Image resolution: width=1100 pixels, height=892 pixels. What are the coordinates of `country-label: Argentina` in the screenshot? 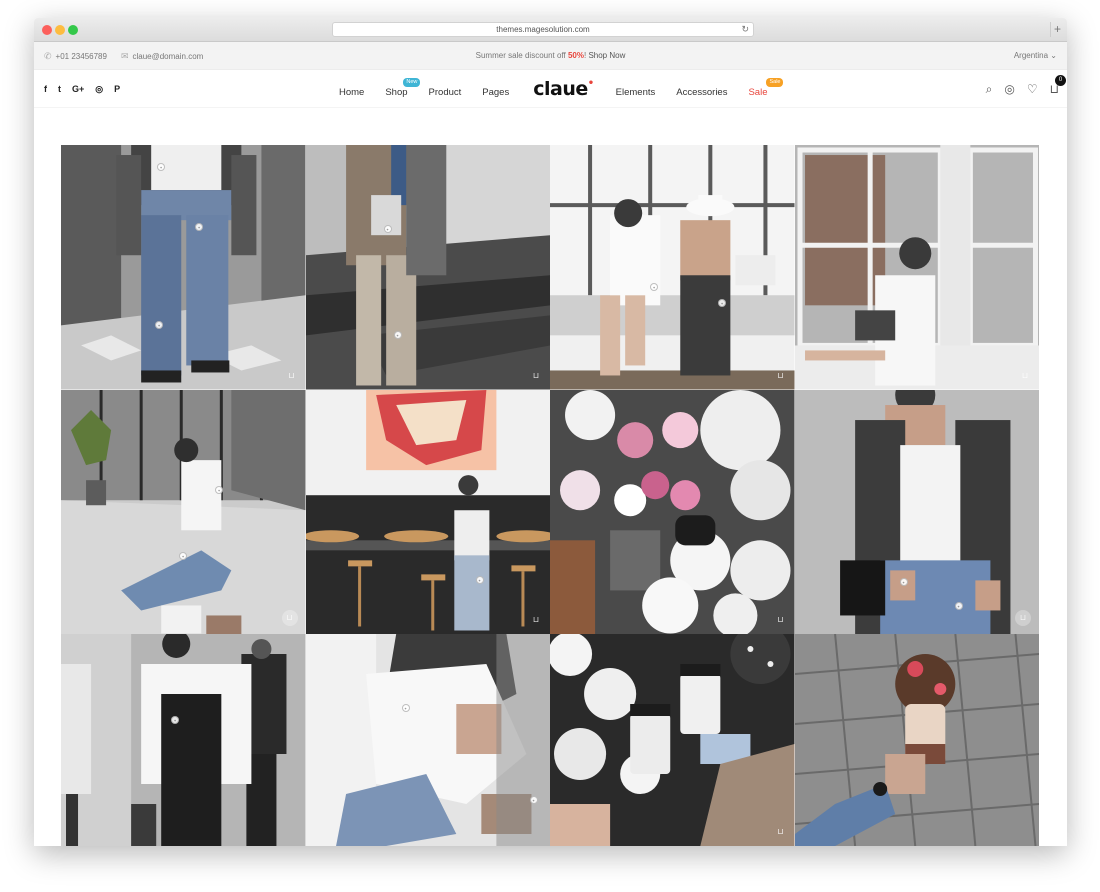 It's located at (1031, 55).